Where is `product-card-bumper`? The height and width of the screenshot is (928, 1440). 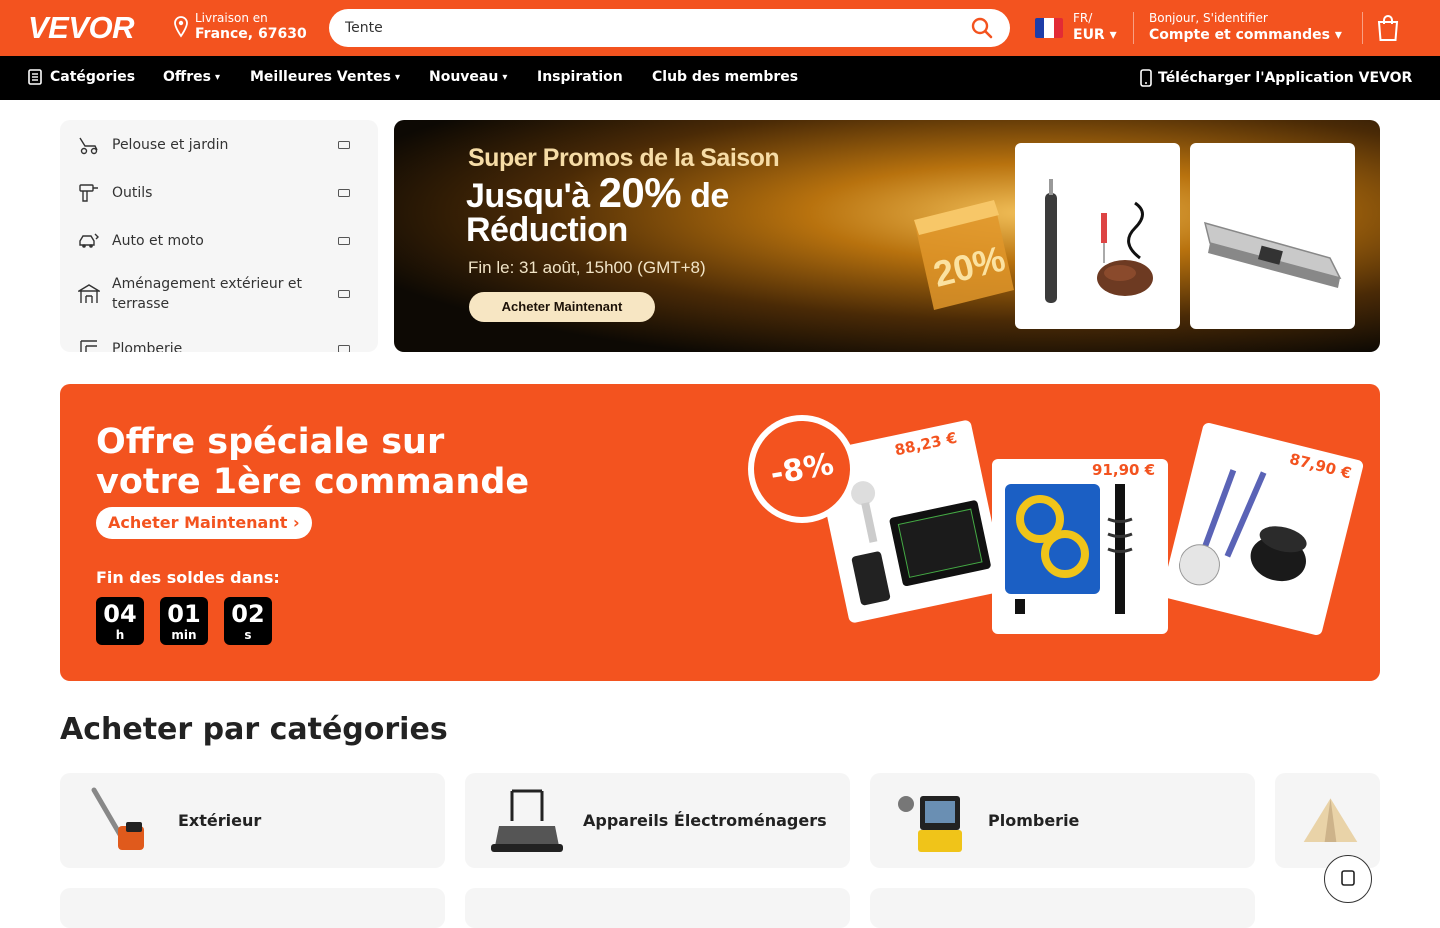 product-card-bumper is located at coordinates (1272, 236).